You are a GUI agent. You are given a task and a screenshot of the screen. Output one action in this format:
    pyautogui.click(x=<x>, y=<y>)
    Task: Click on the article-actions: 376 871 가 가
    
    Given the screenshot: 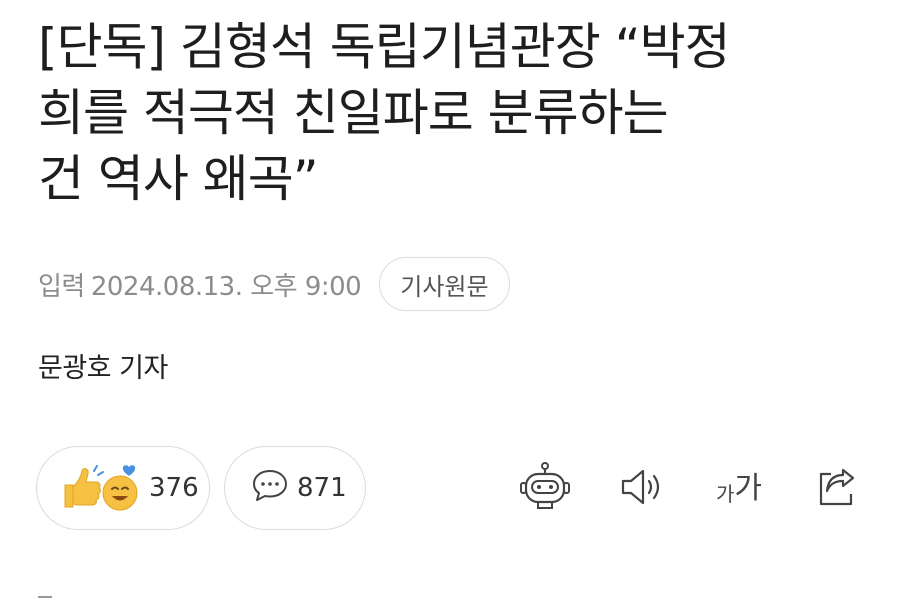 What is the action you would take?
    pyautogui.click(x=450, y=489)
    